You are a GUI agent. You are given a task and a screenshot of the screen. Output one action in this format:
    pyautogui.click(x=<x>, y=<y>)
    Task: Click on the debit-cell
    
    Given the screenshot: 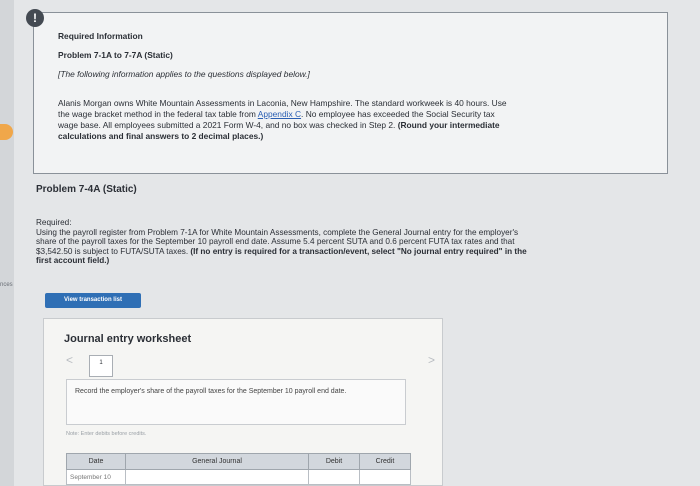 What is the action you would take?
    pyautogui.click(x=334, y=477)
    